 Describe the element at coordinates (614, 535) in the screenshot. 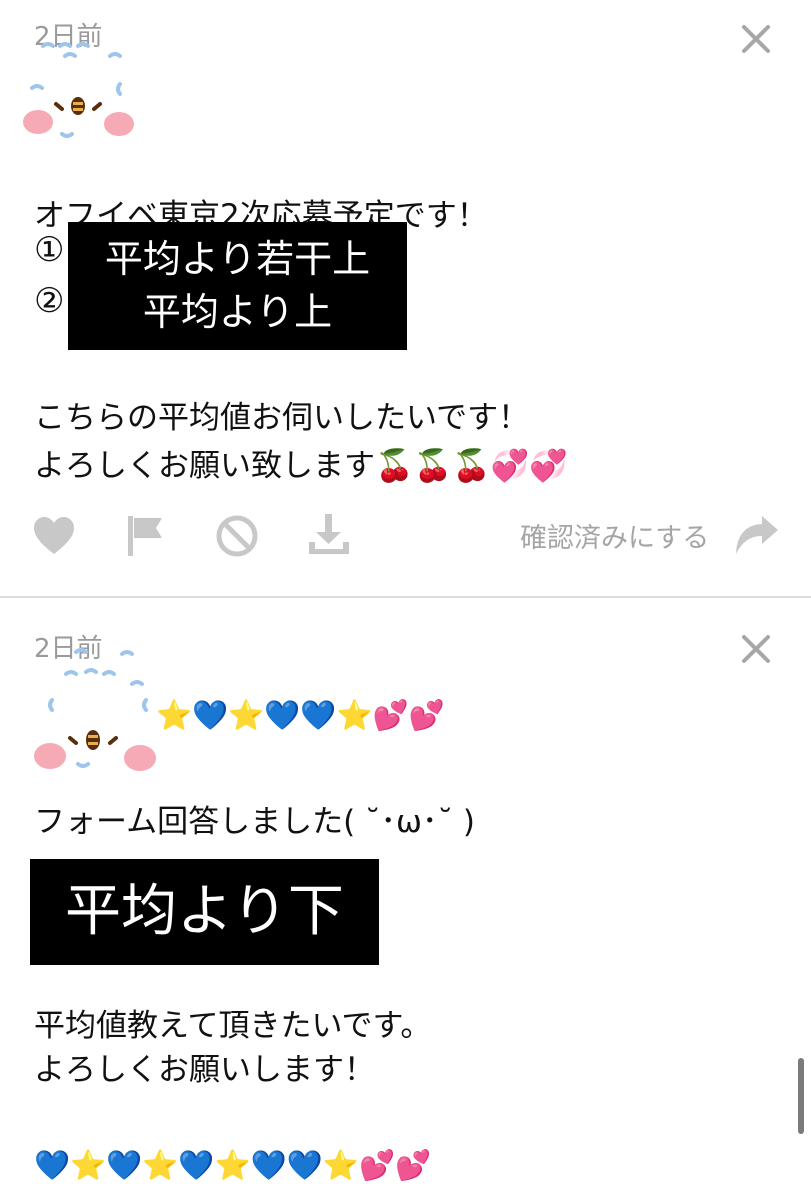

I see `mark-as-verified-link: 確認済みにする` at that location.